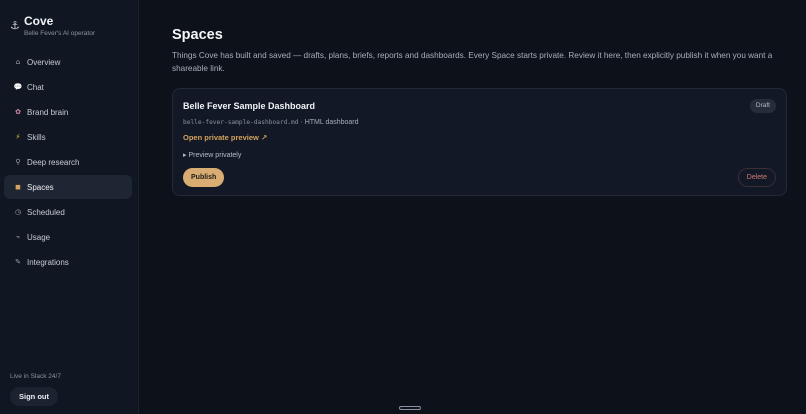 The height and width of the screenshot is (414, 806). Describe the element at coordinates (410, 408) in the screenshot. I see `resize-handle` at that location.